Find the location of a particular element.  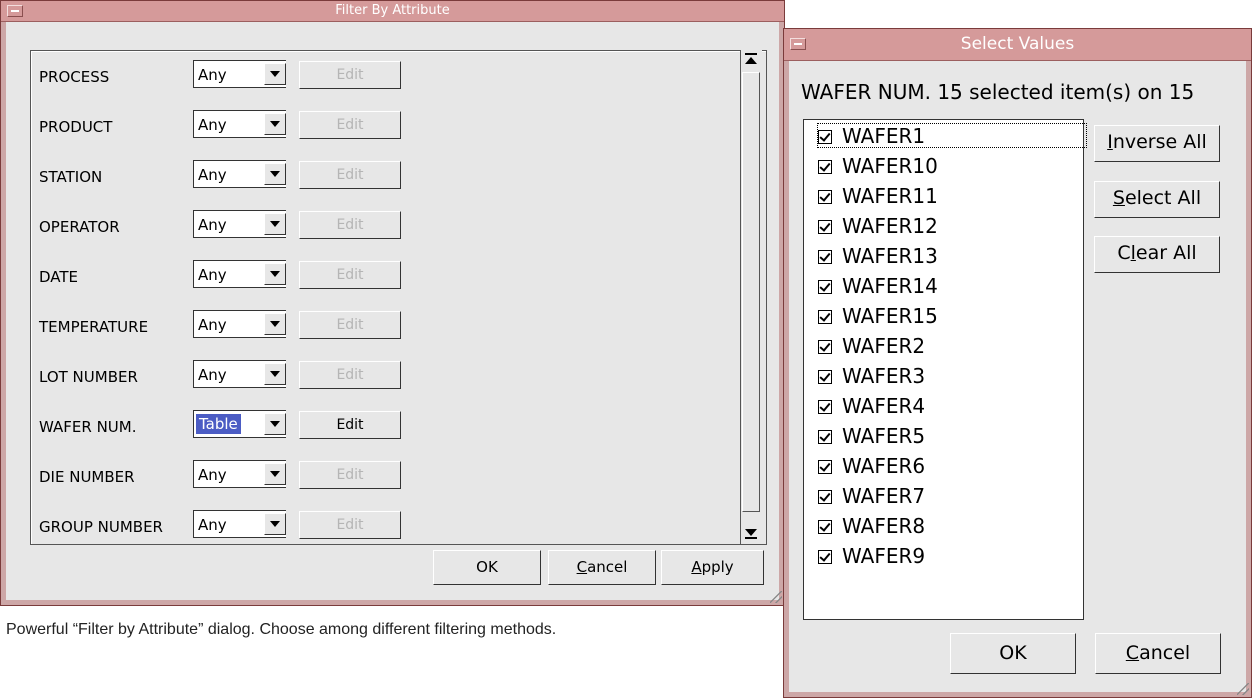

scrollbar-thumb is located at coordinates (751, 292).